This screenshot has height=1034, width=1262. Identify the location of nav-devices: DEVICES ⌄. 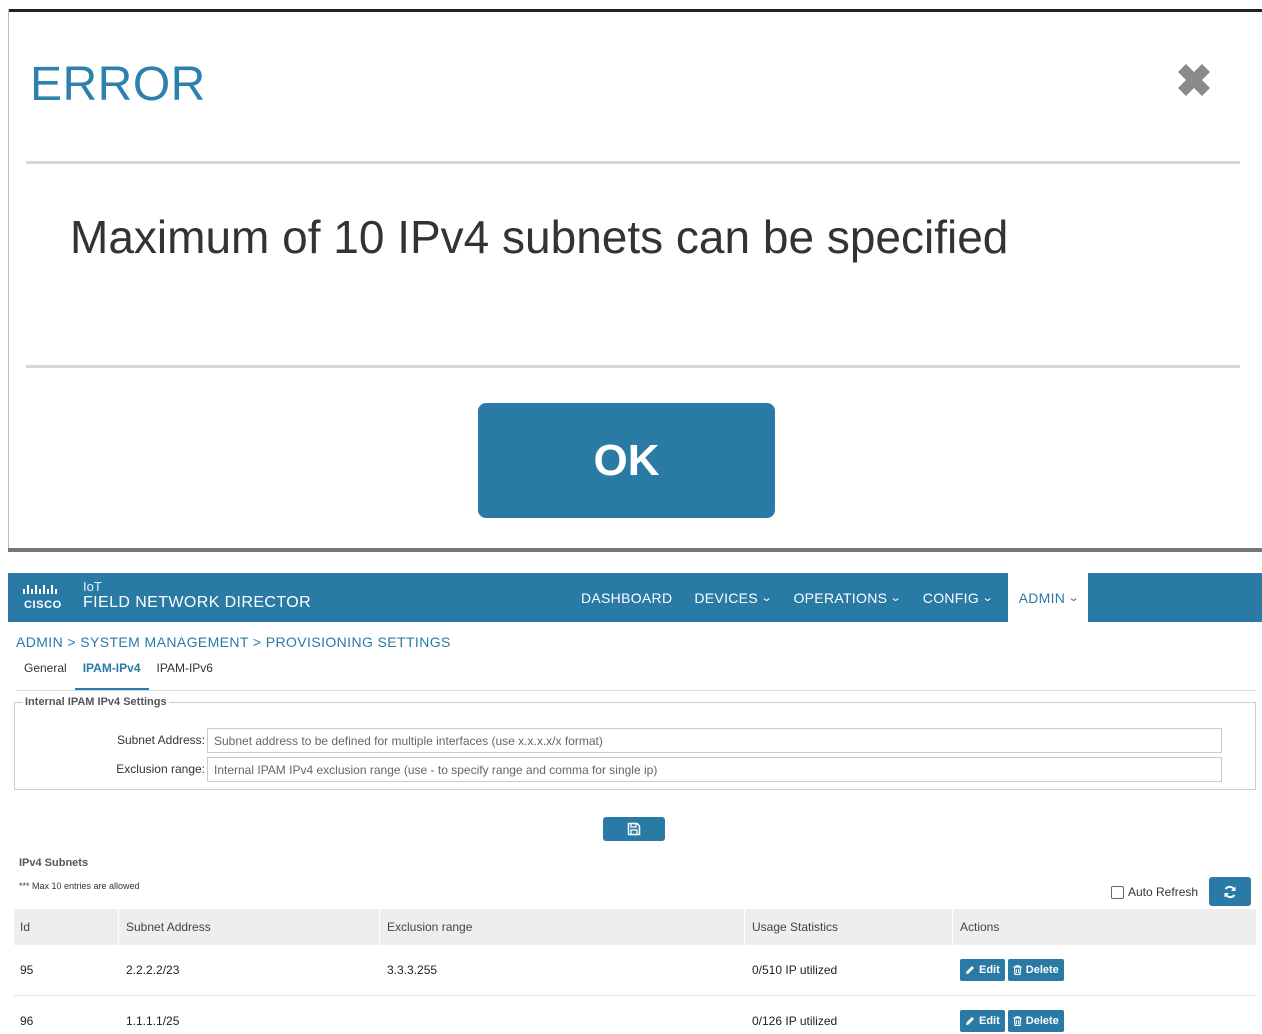
(732, 597).